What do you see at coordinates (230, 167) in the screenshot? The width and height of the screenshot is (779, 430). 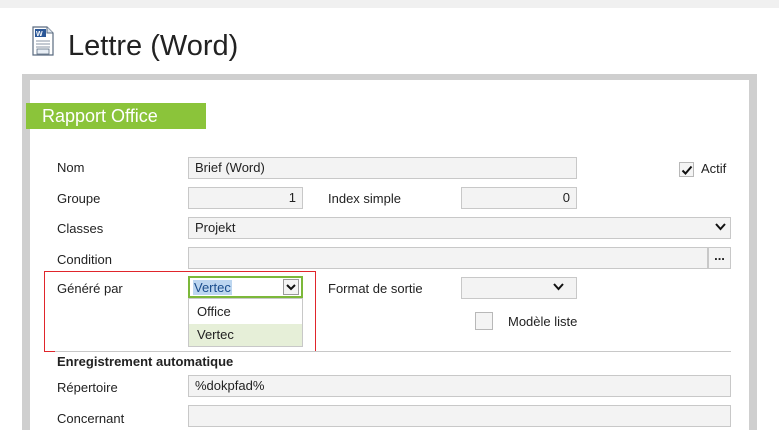 I see `nom-value: Brief (Word)` at bounding box center [230, 167].